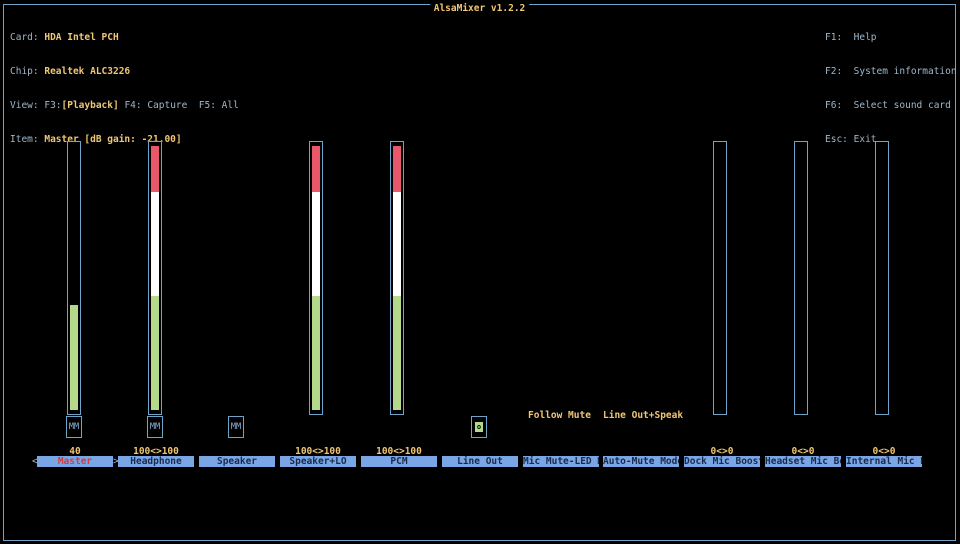 The width and height of the screenshot is (960, 544). I want to click on master-mute-toggle: MM, so click(74, 427).